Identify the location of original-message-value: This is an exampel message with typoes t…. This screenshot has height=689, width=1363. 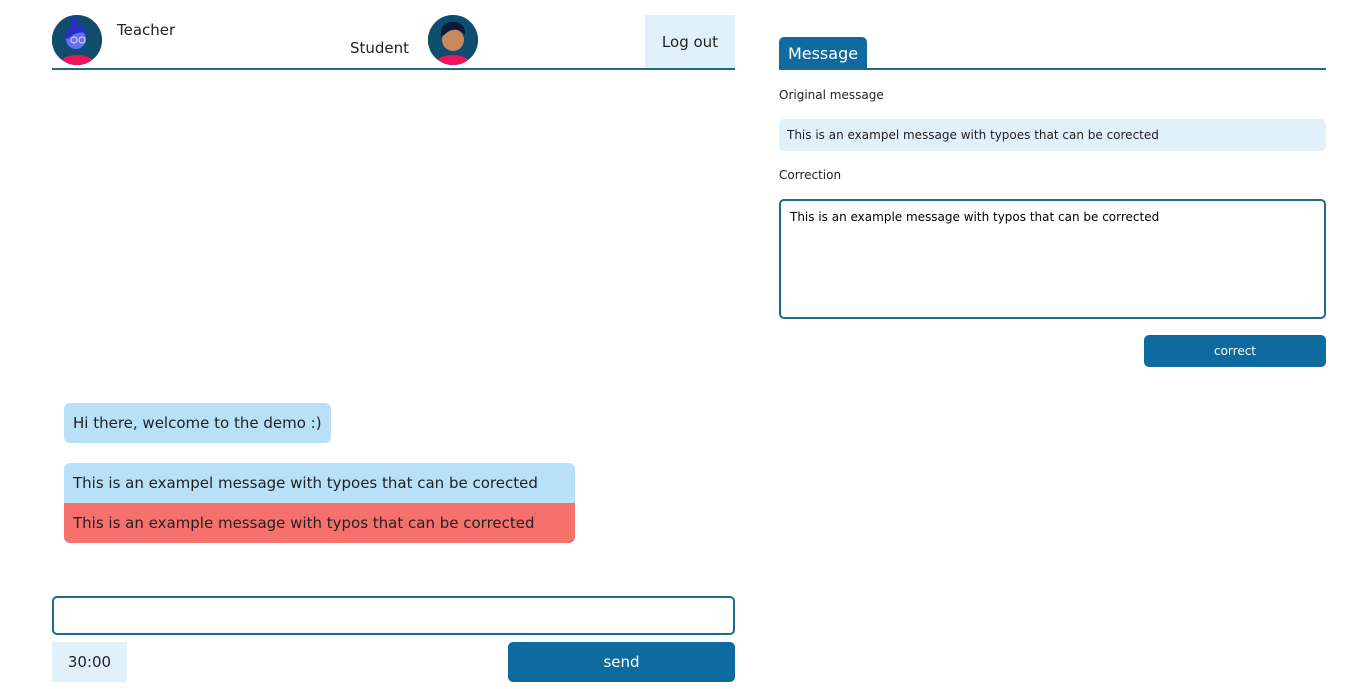
(1052, 135).